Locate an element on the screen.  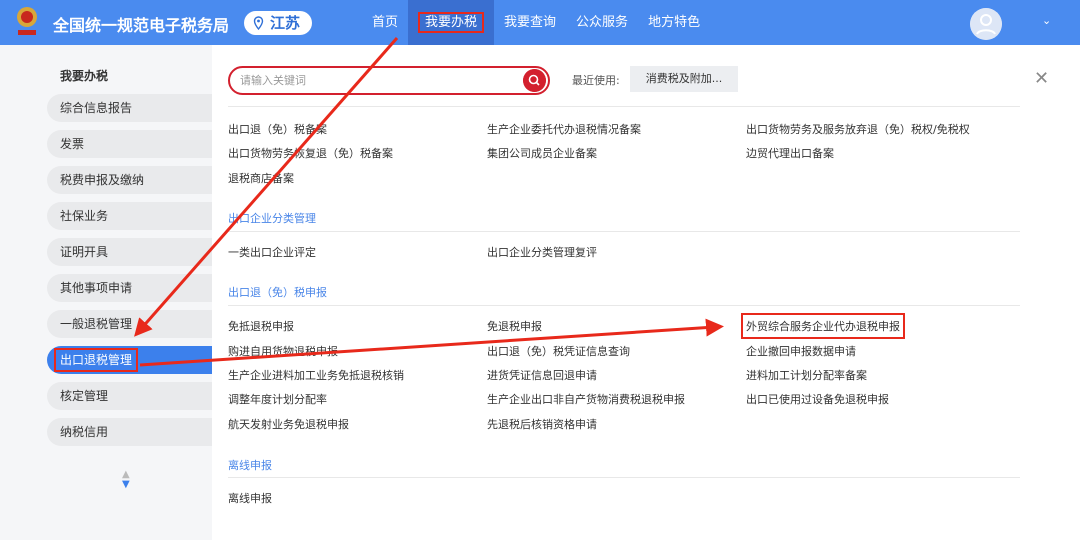
sidebar-item: 纳税信用 is located at coordinates (129, 432).